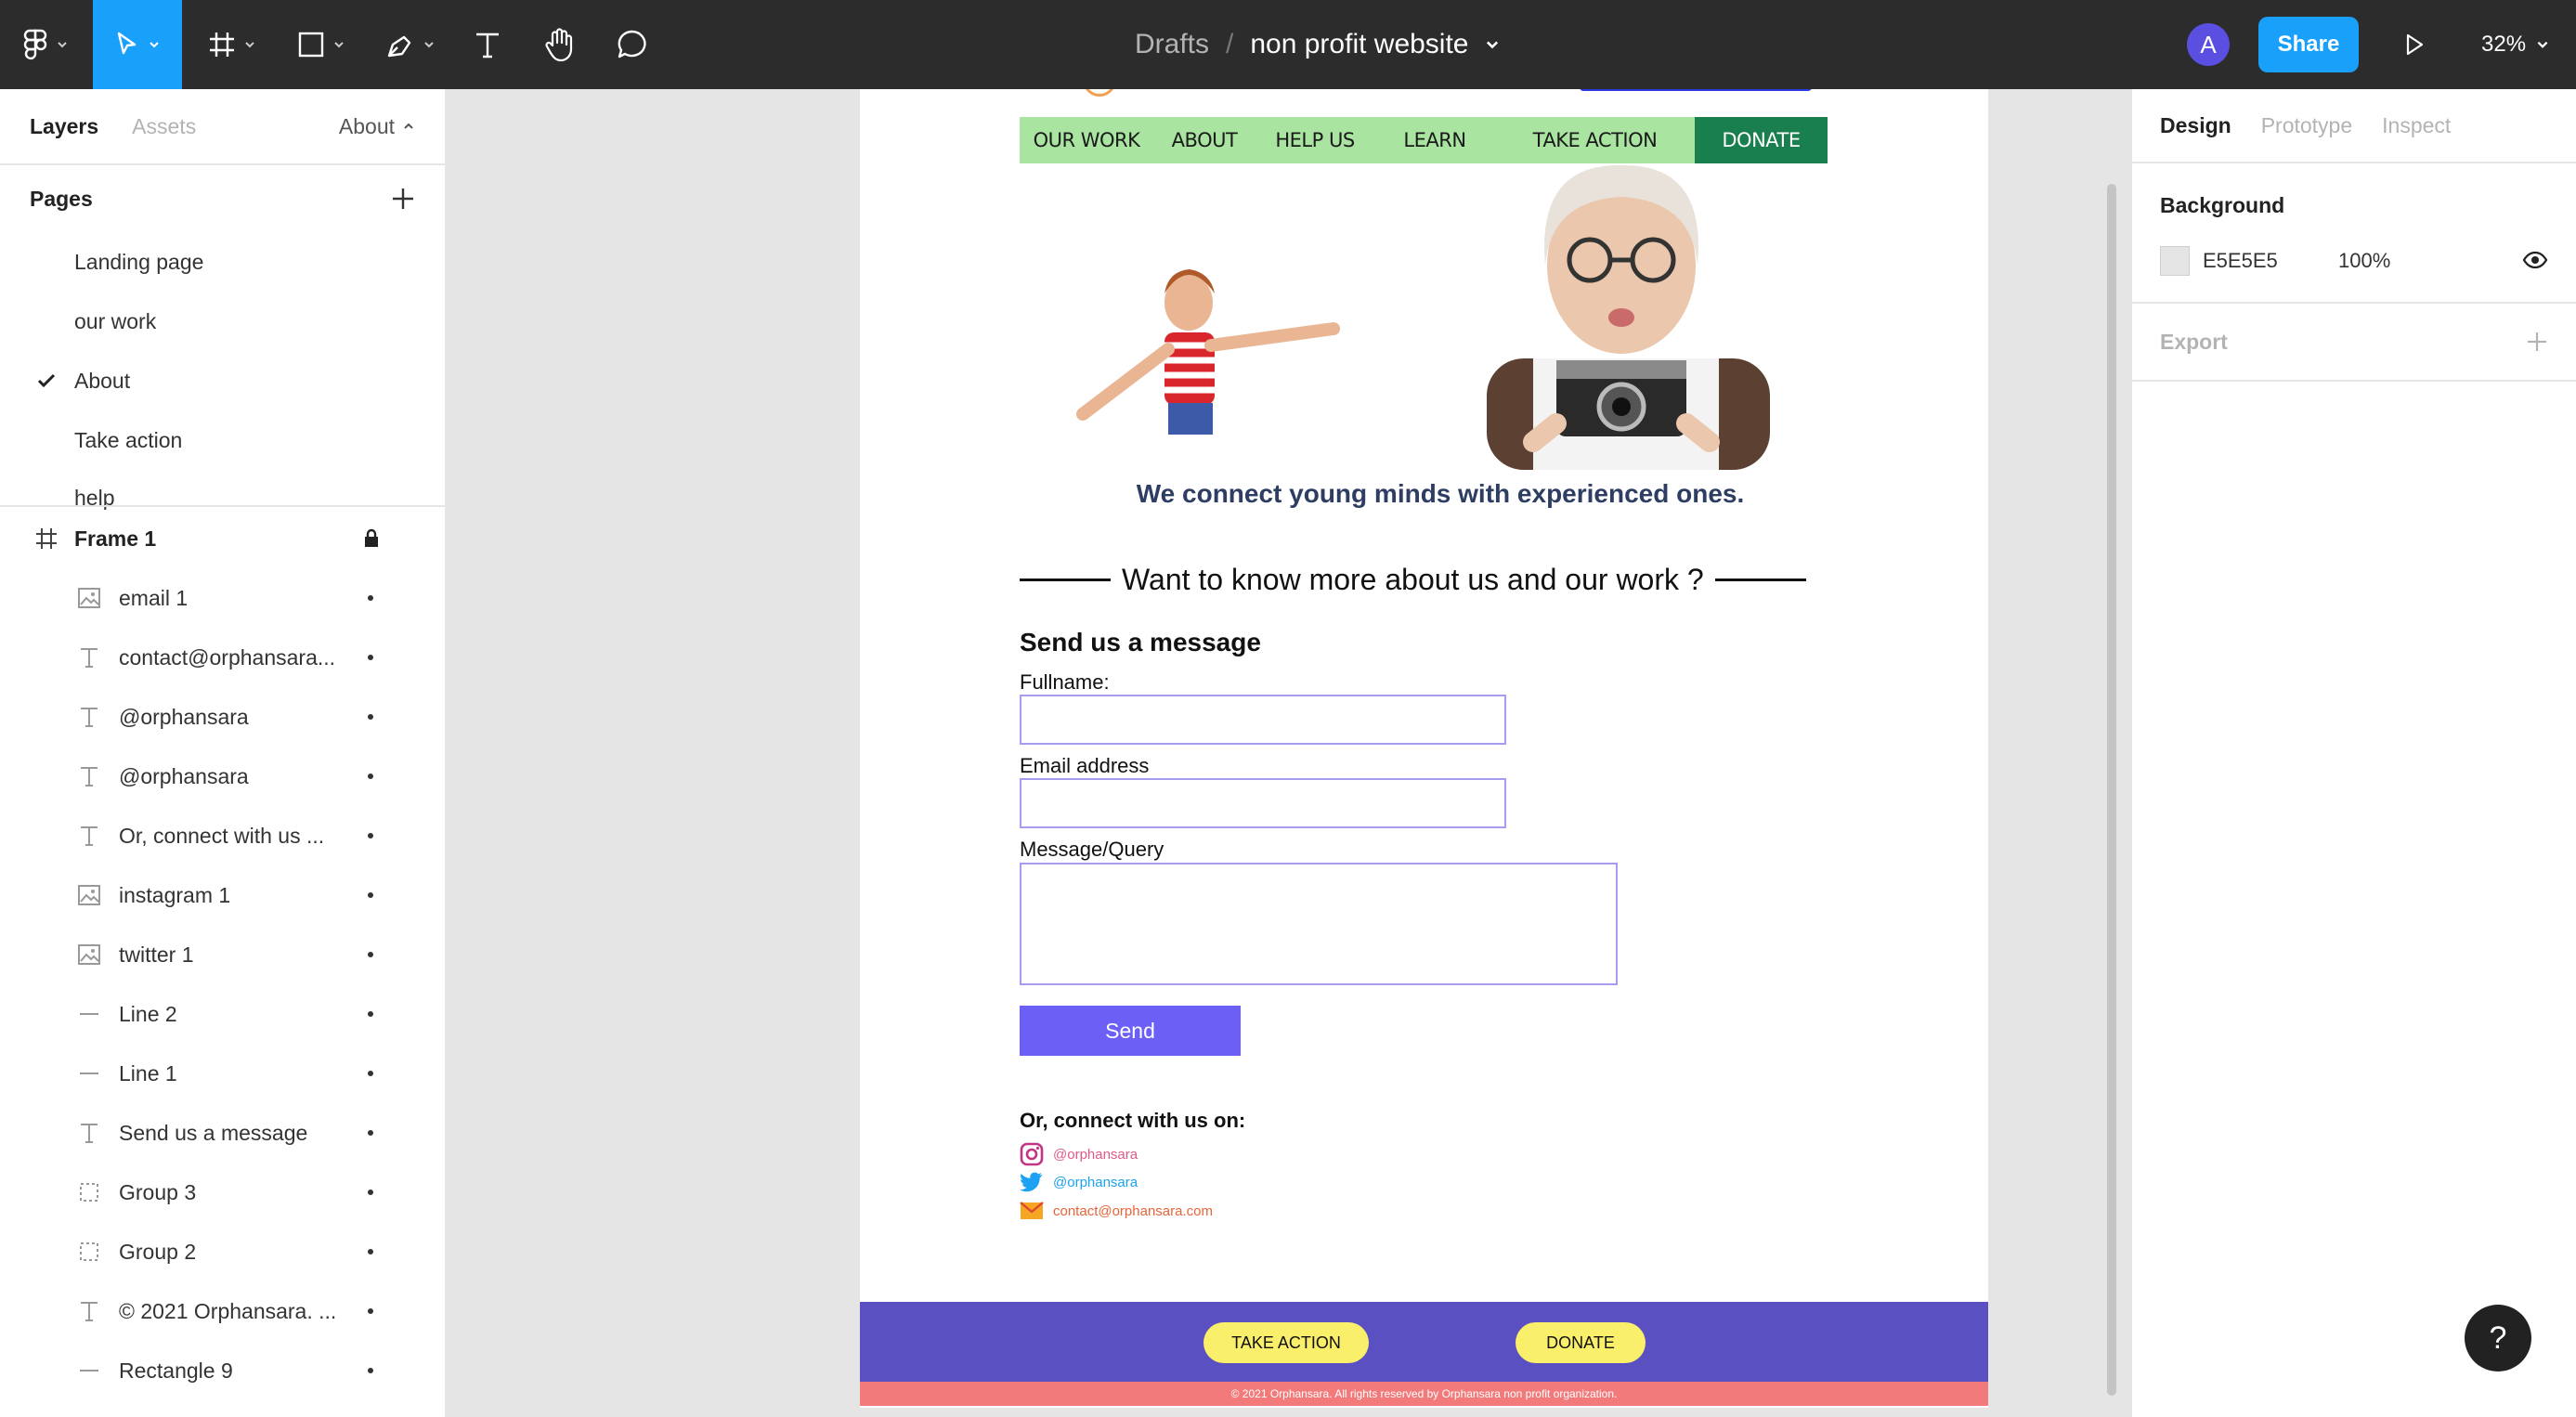 This screenshot has width=2576, height=1417. What do you see at coordinates (488, 44) in the screenshot?
I see `text-tool-button` at bounding box center [488, 44].